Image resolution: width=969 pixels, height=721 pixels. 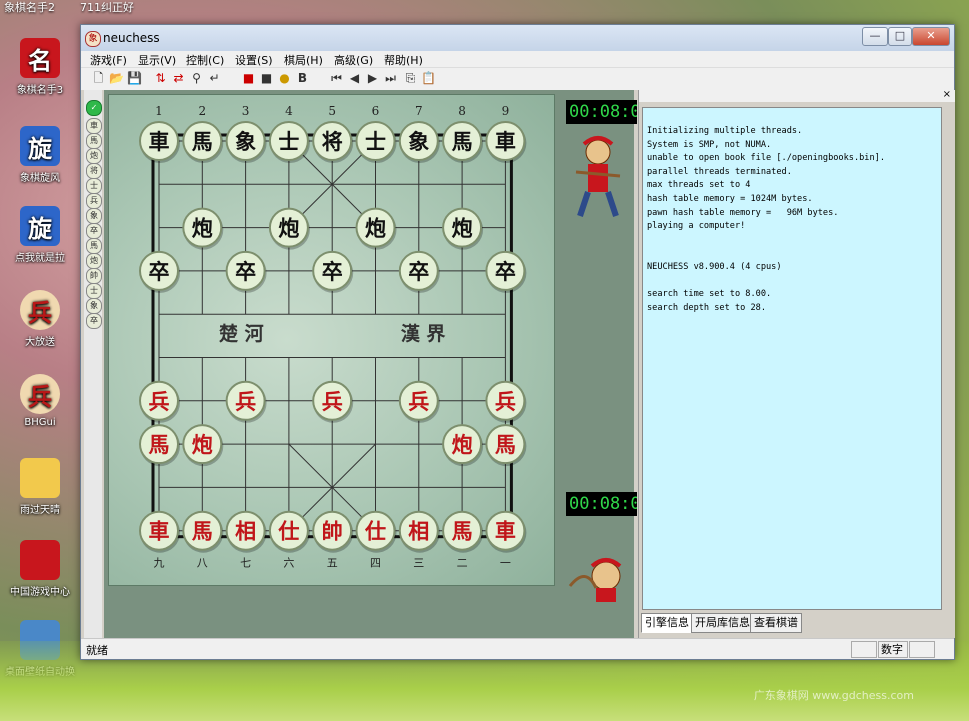 I want to click on black-piece: 将, so click(x=333, y=142).